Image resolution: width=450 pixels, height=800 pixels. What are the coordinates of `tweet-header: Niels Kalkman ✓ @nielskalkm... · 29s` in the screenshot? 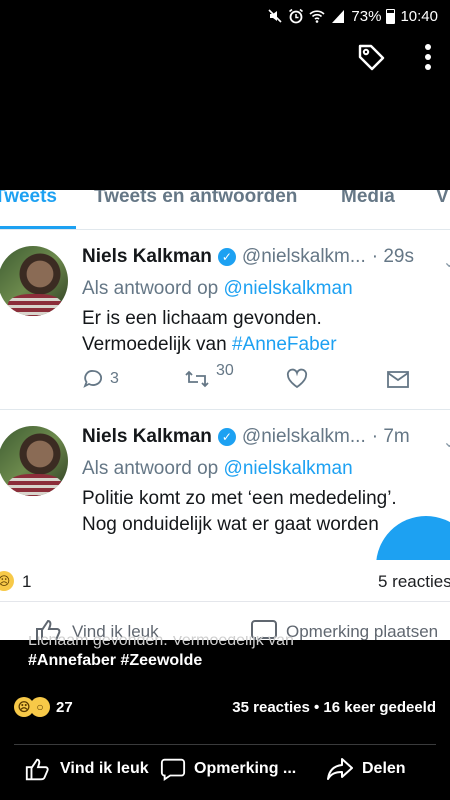 It's located at (248, 257).